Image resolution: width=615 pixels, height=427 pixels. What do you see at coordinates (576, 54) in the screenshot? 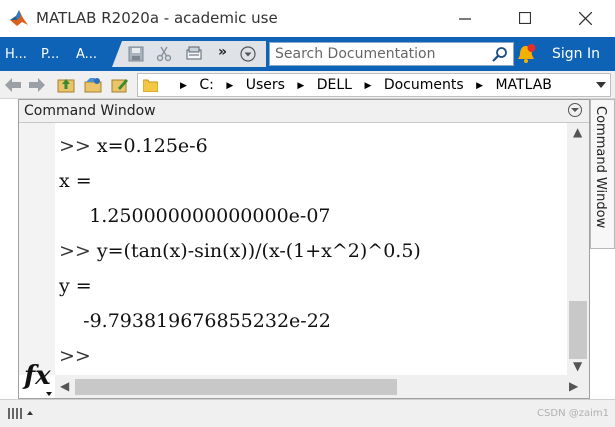
I see `sign-in-link: Sign In` at bounding box center [576, 54].